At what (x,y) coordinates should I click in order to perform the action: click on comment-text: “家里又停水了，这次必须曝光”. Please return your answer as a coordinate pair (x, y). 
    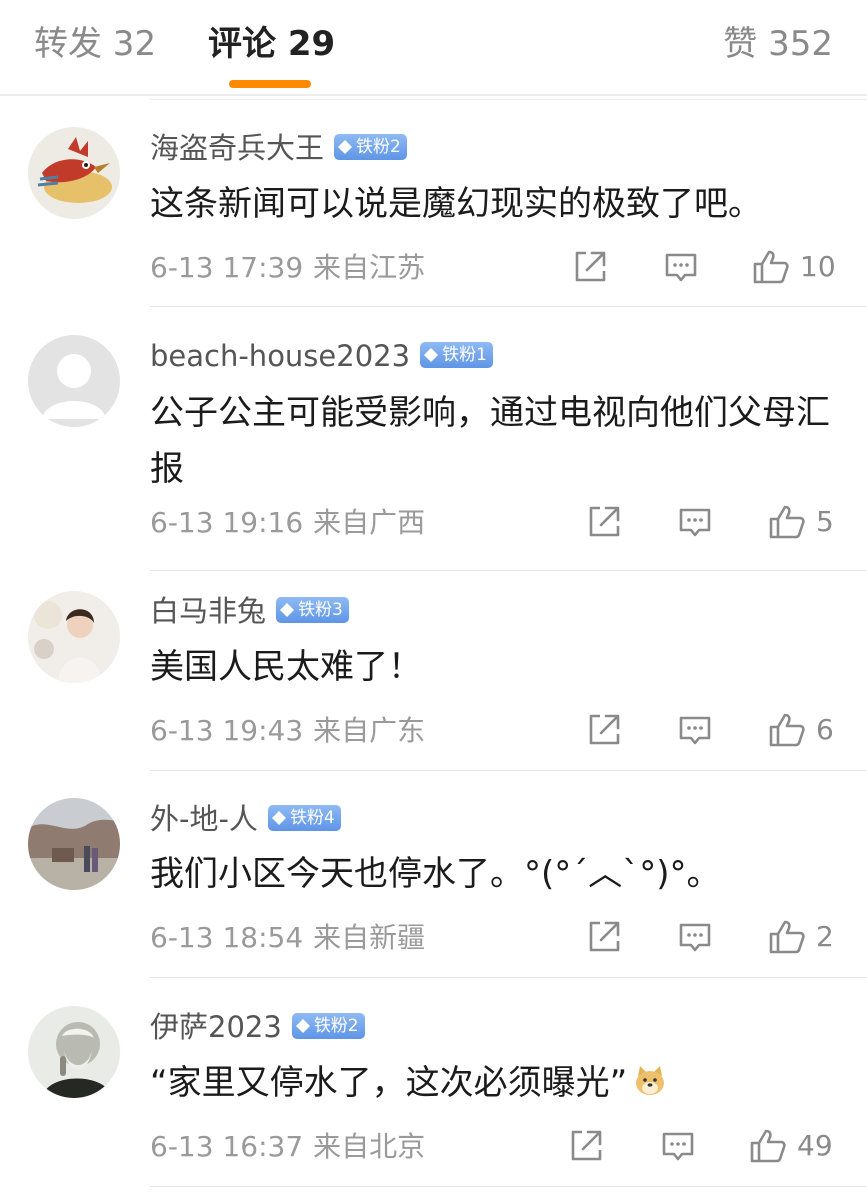
    Looking at the image, I should click on (500, 1083).